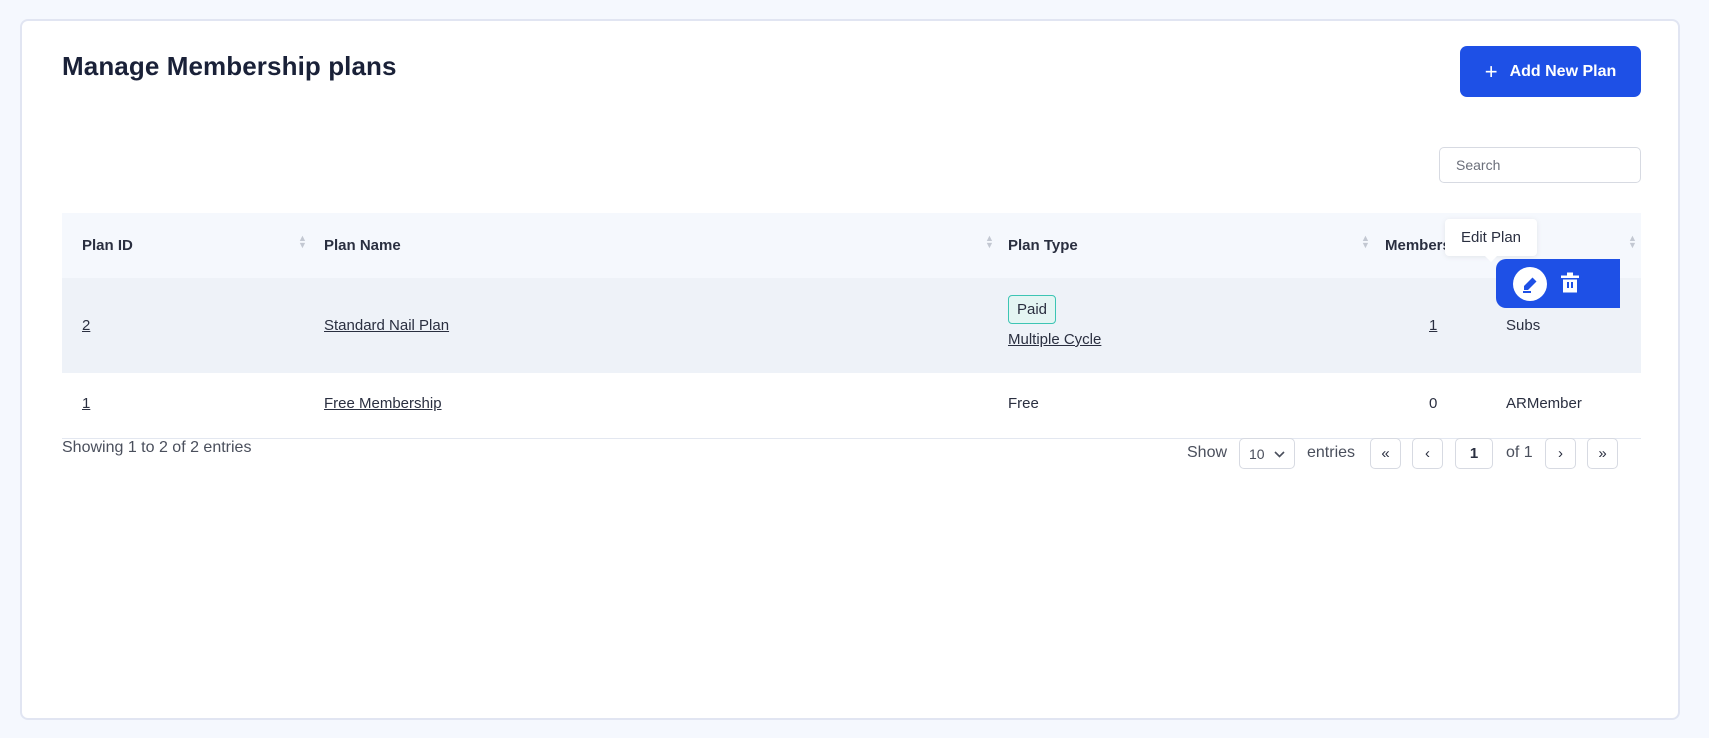 This screenshot has width=1709, height=738. I want to click on column-label: Members, so click(1418, 245).